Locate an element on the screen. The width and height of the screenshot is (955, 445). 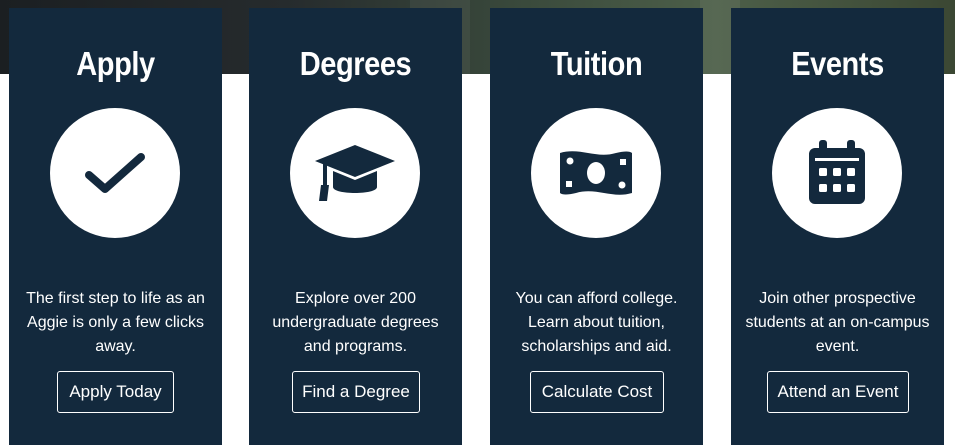
card-title: Events is located at coordinates (837, 63).